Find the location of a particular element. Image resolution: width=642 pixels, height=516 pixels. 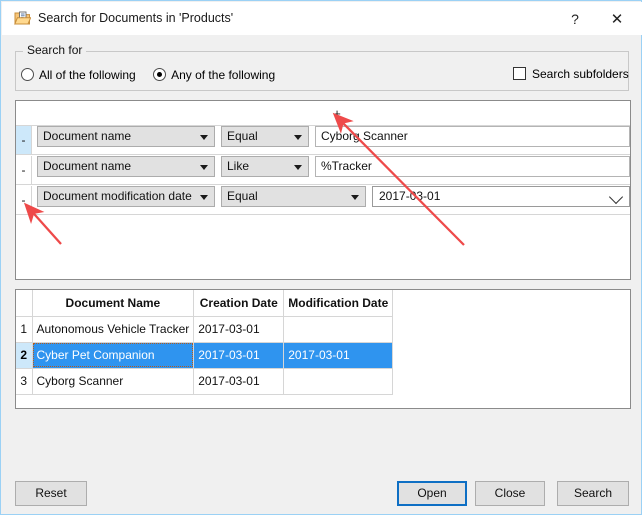

table-row: 3 Cyborg Scanner 2017-03-01 is located at coordinates (205, 381).